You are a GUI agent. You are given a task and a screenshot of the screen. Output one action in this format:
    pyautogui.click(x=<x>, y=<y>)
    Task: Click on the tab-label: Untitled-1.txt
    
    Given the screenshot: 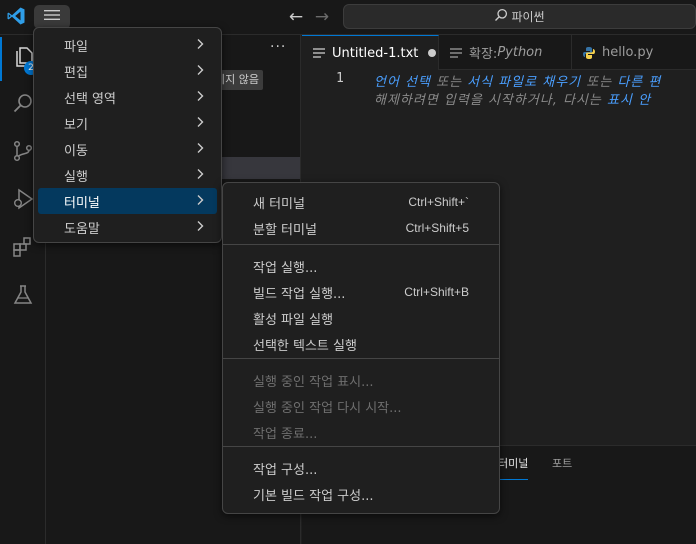 What is the action you would take?
    pyautogui.click(x=375, y=53)
    